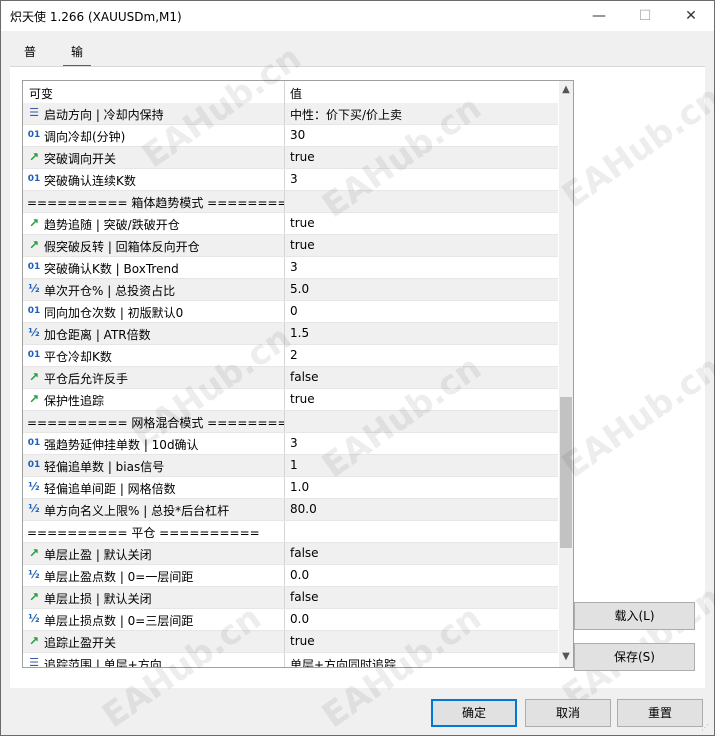 The width and height of the screenshot is (715, 736). What do you see at coordinates (691, 16) in the screenshot?
I see `close-button: ✕` at bounding box center [691, 16].